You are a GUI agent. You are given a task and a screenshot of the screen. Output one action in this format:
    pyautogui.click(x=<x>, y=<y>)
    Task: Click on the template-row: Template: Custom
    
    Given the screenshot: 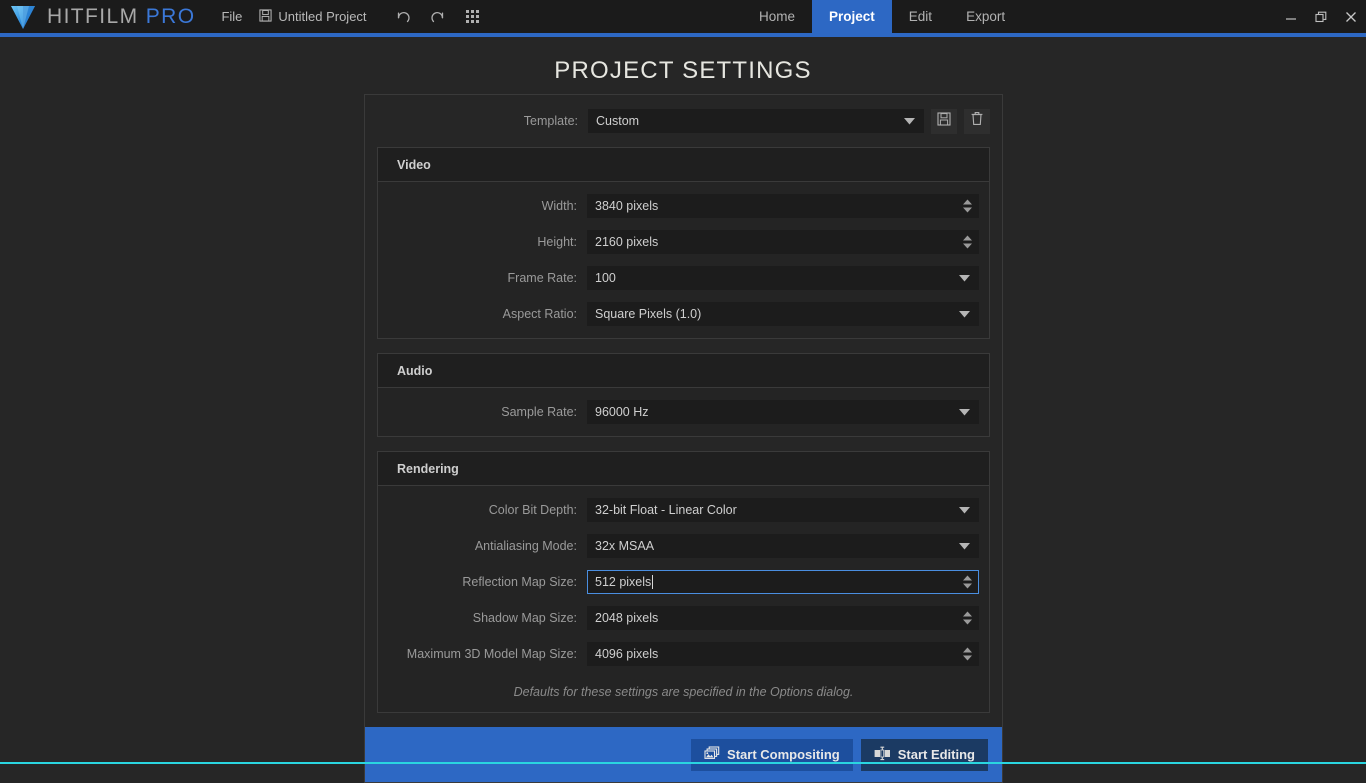 What is the action you would take?
    pyautogui.click(x=683, y=121)
    